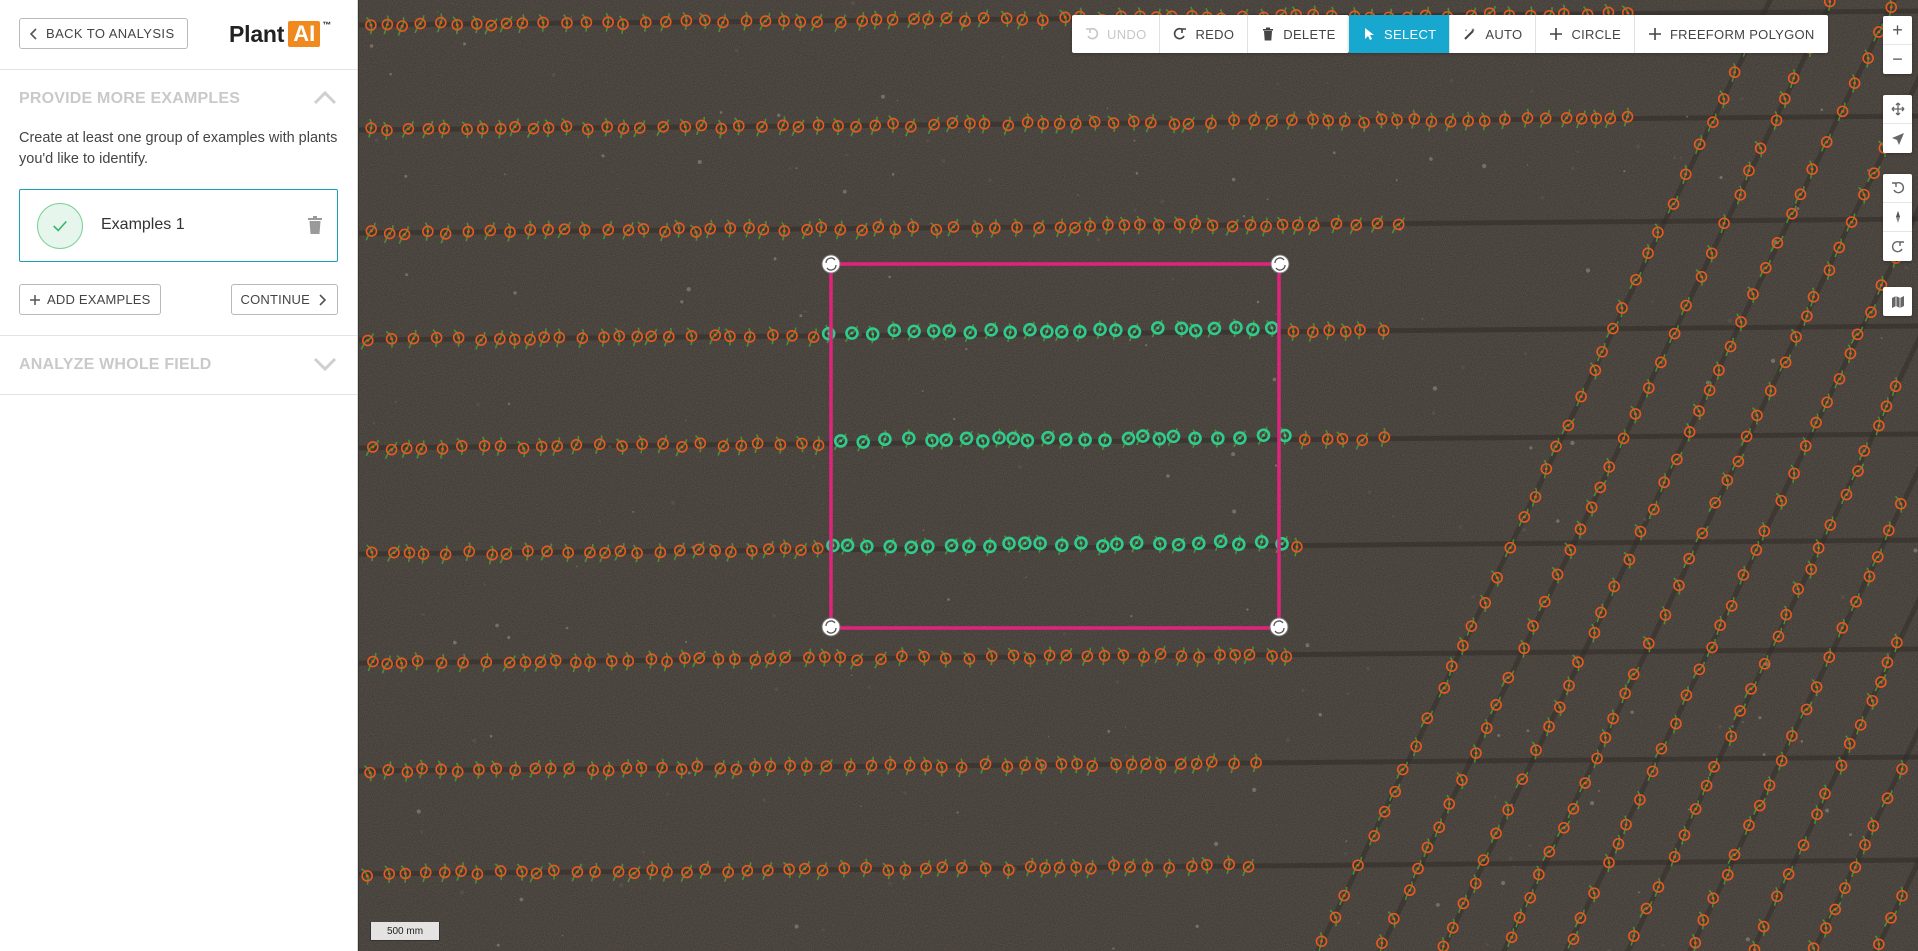 This screenshot has width=1918, height=951. Describe the element at coordinates (1897, 301) in the screenshot. I see `map-layer-button` at that location.